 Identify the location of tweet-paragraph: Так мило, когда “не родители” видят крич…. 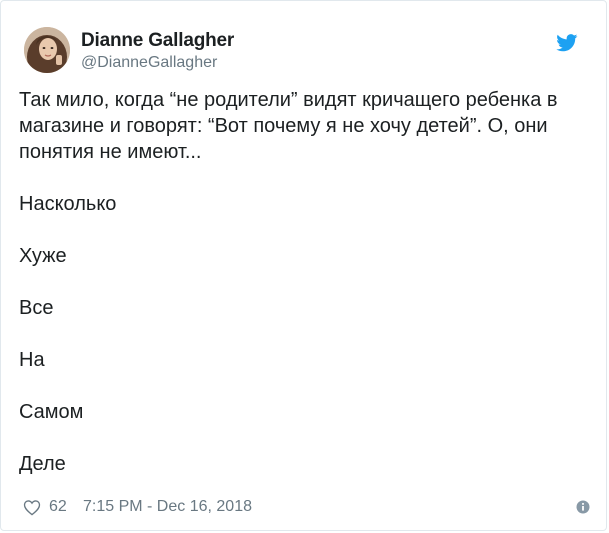
(288, 126).